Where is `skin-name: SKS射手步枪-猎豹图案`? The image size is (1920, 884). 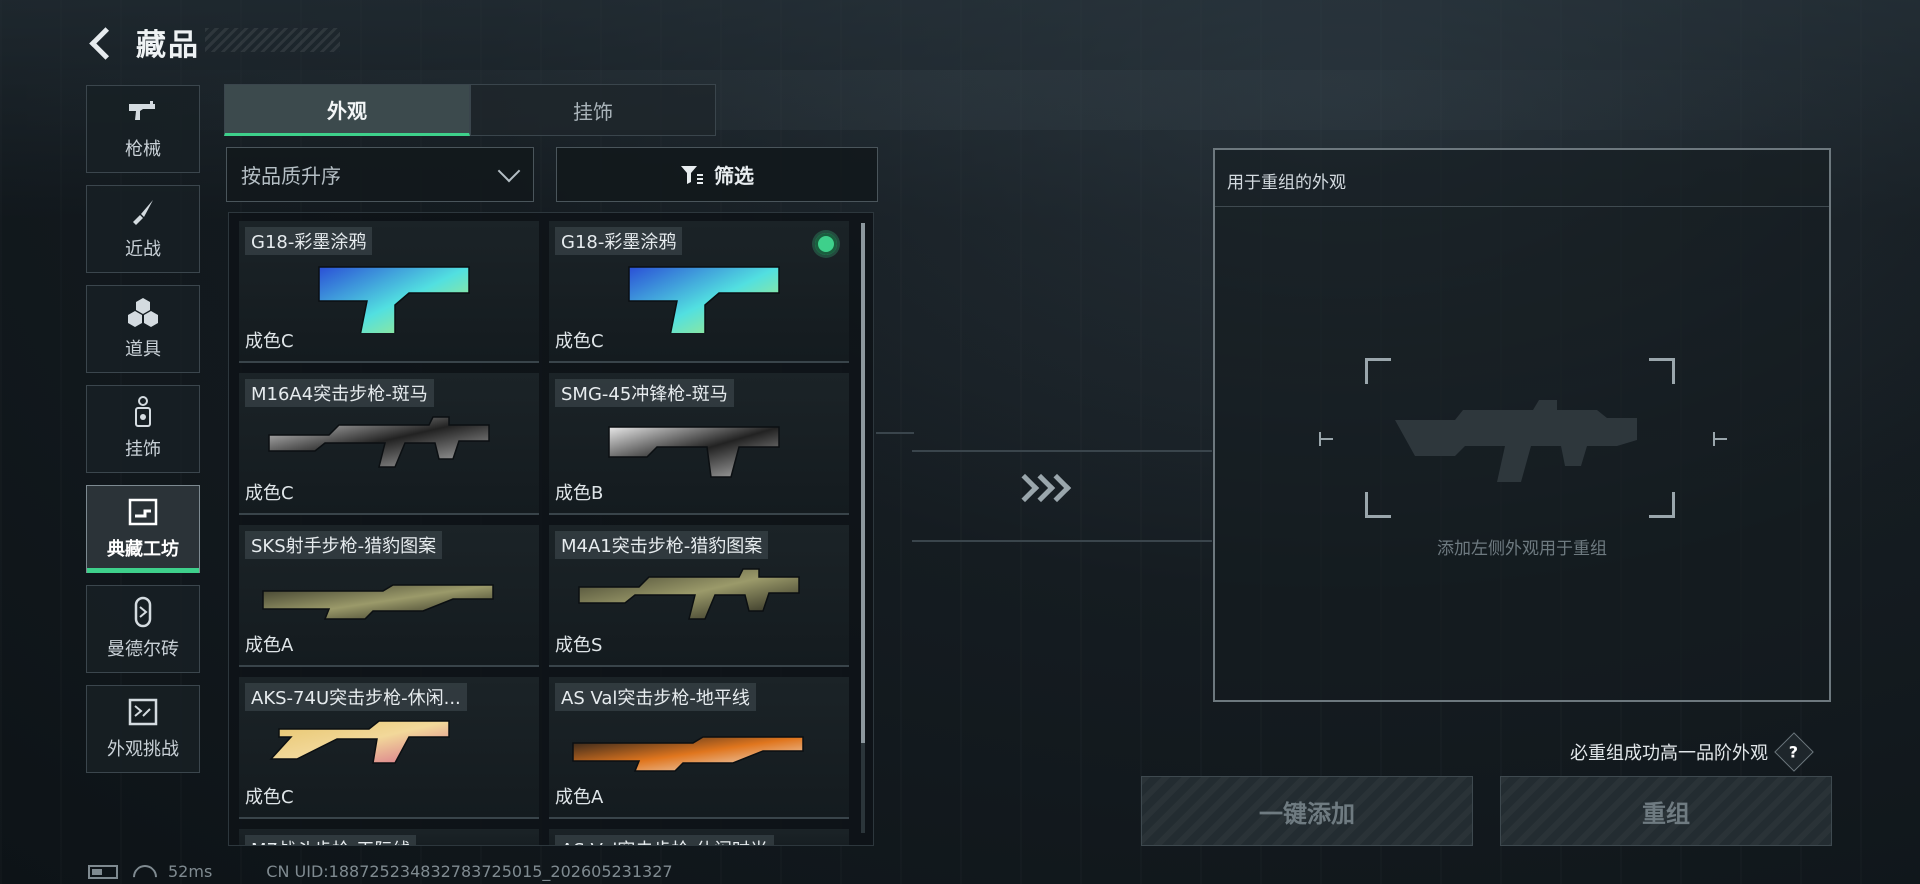 skin-name: SKS射手步枪-猎豹图案 is located at coordinates (344, 545).